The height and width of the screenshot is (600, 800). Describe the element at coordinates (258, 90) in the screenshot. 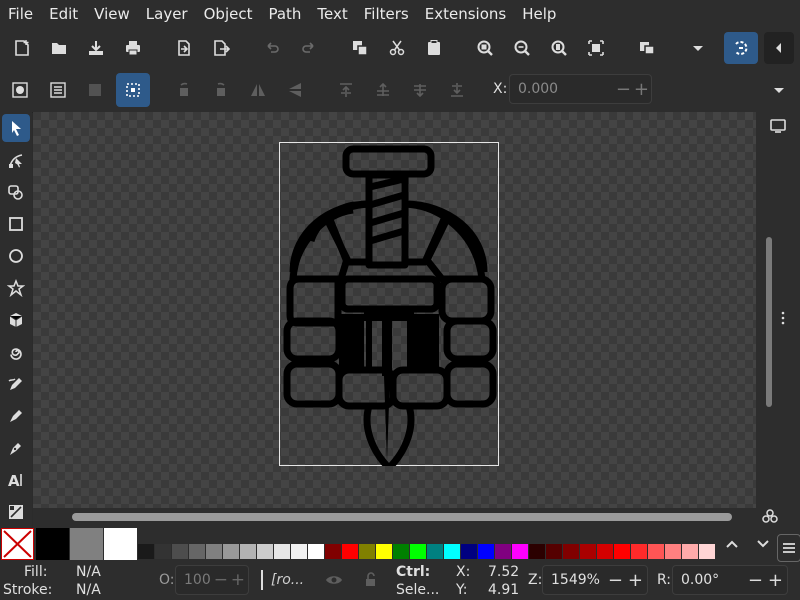

I see `flip-horizontal-icon` at that location.